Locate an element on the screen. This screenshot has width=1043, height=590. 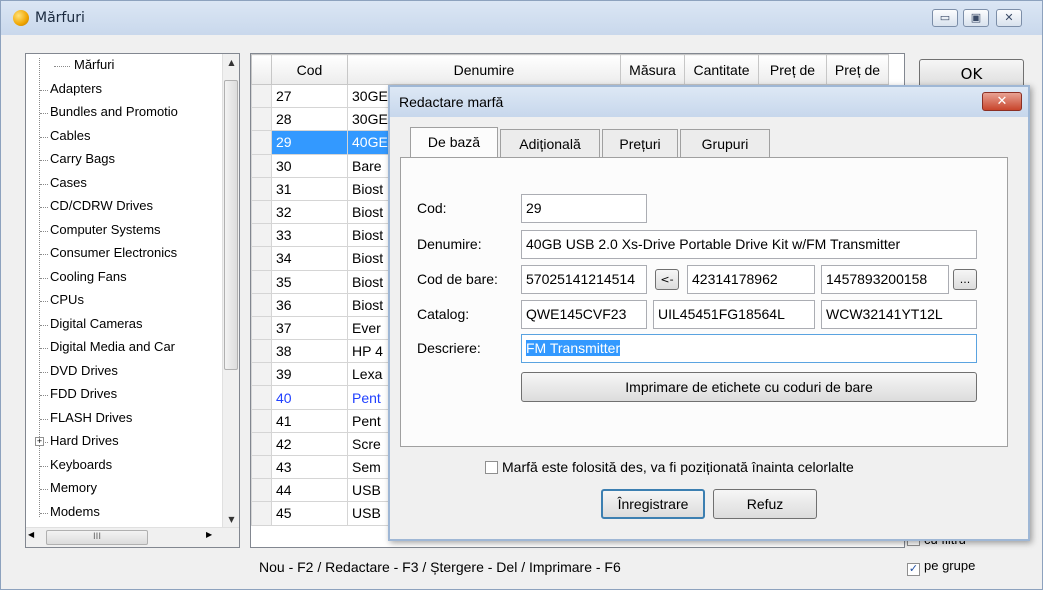
col-header-denumire: Denumire is located at coordinates (484, 69).